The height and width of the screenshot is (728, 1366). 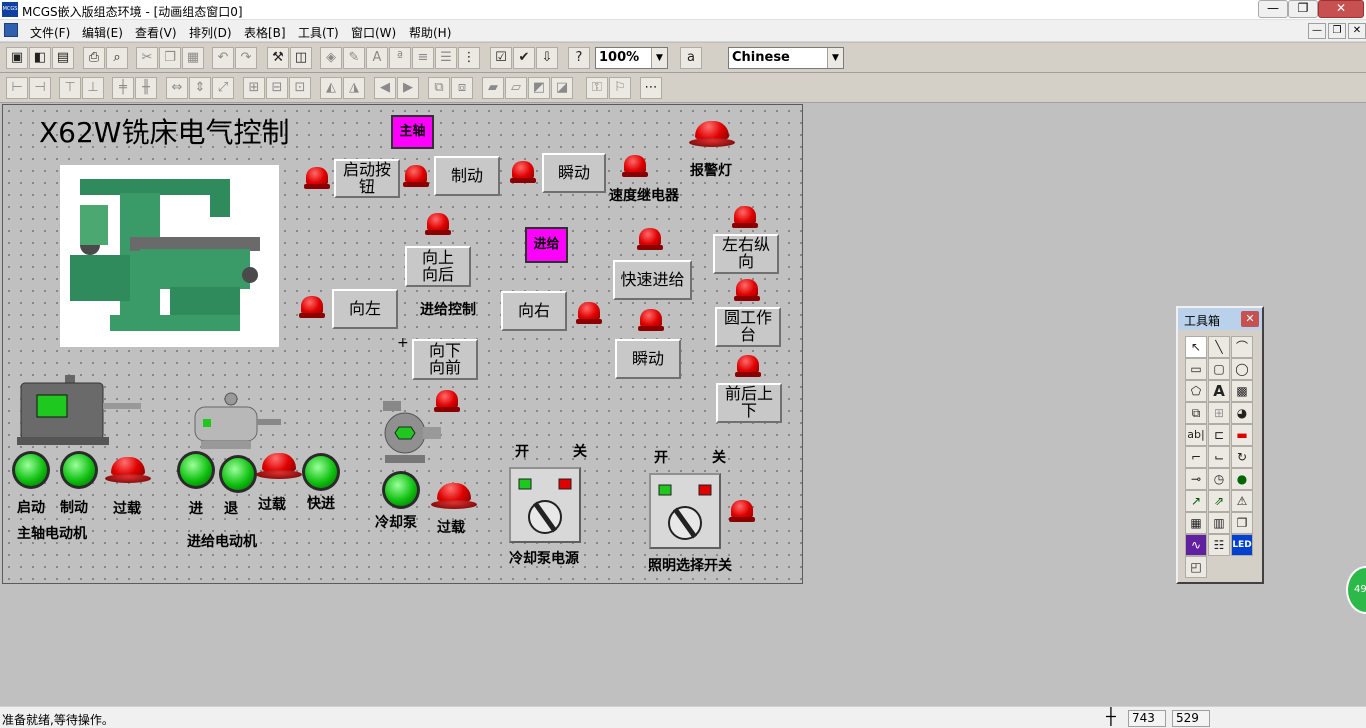 What do you see at coordinates (40, 88) in the screenshot?
I see `align-right-icon: ⊣` at bounding box center [40, 88].